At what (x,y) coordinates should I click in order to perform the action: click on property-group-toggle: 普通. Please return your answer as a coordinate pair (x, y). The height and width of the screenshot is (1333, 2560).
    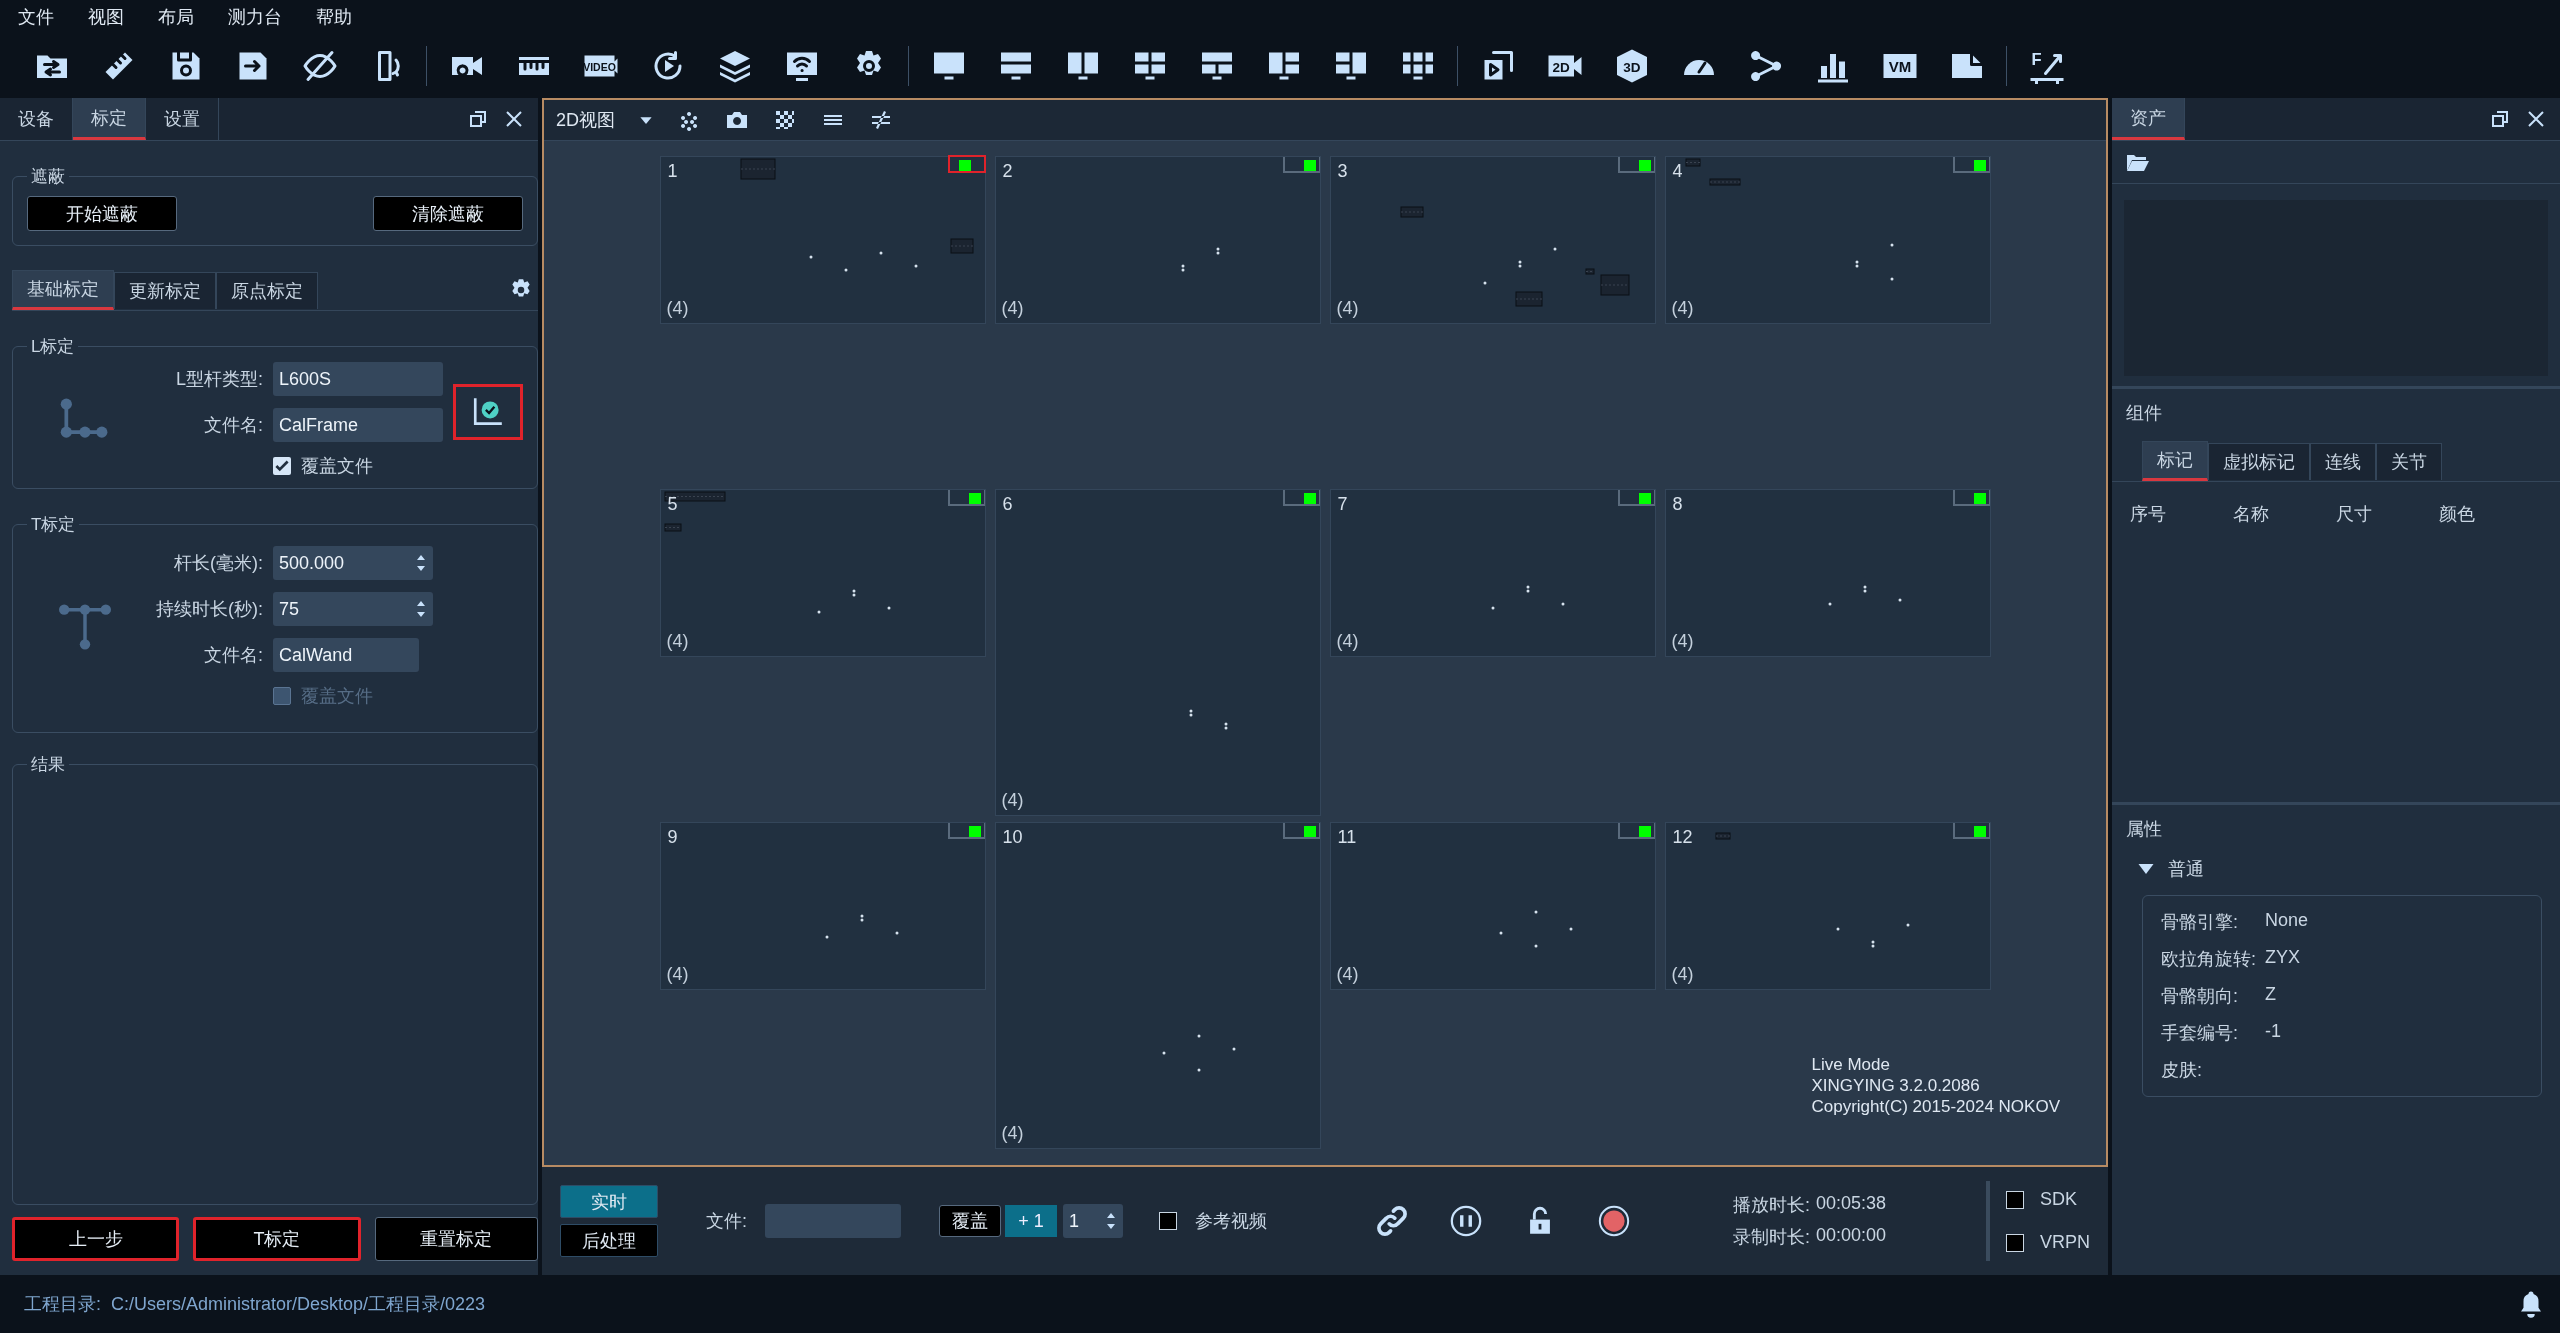
    Looking at the image, I should click on (2336, 861).